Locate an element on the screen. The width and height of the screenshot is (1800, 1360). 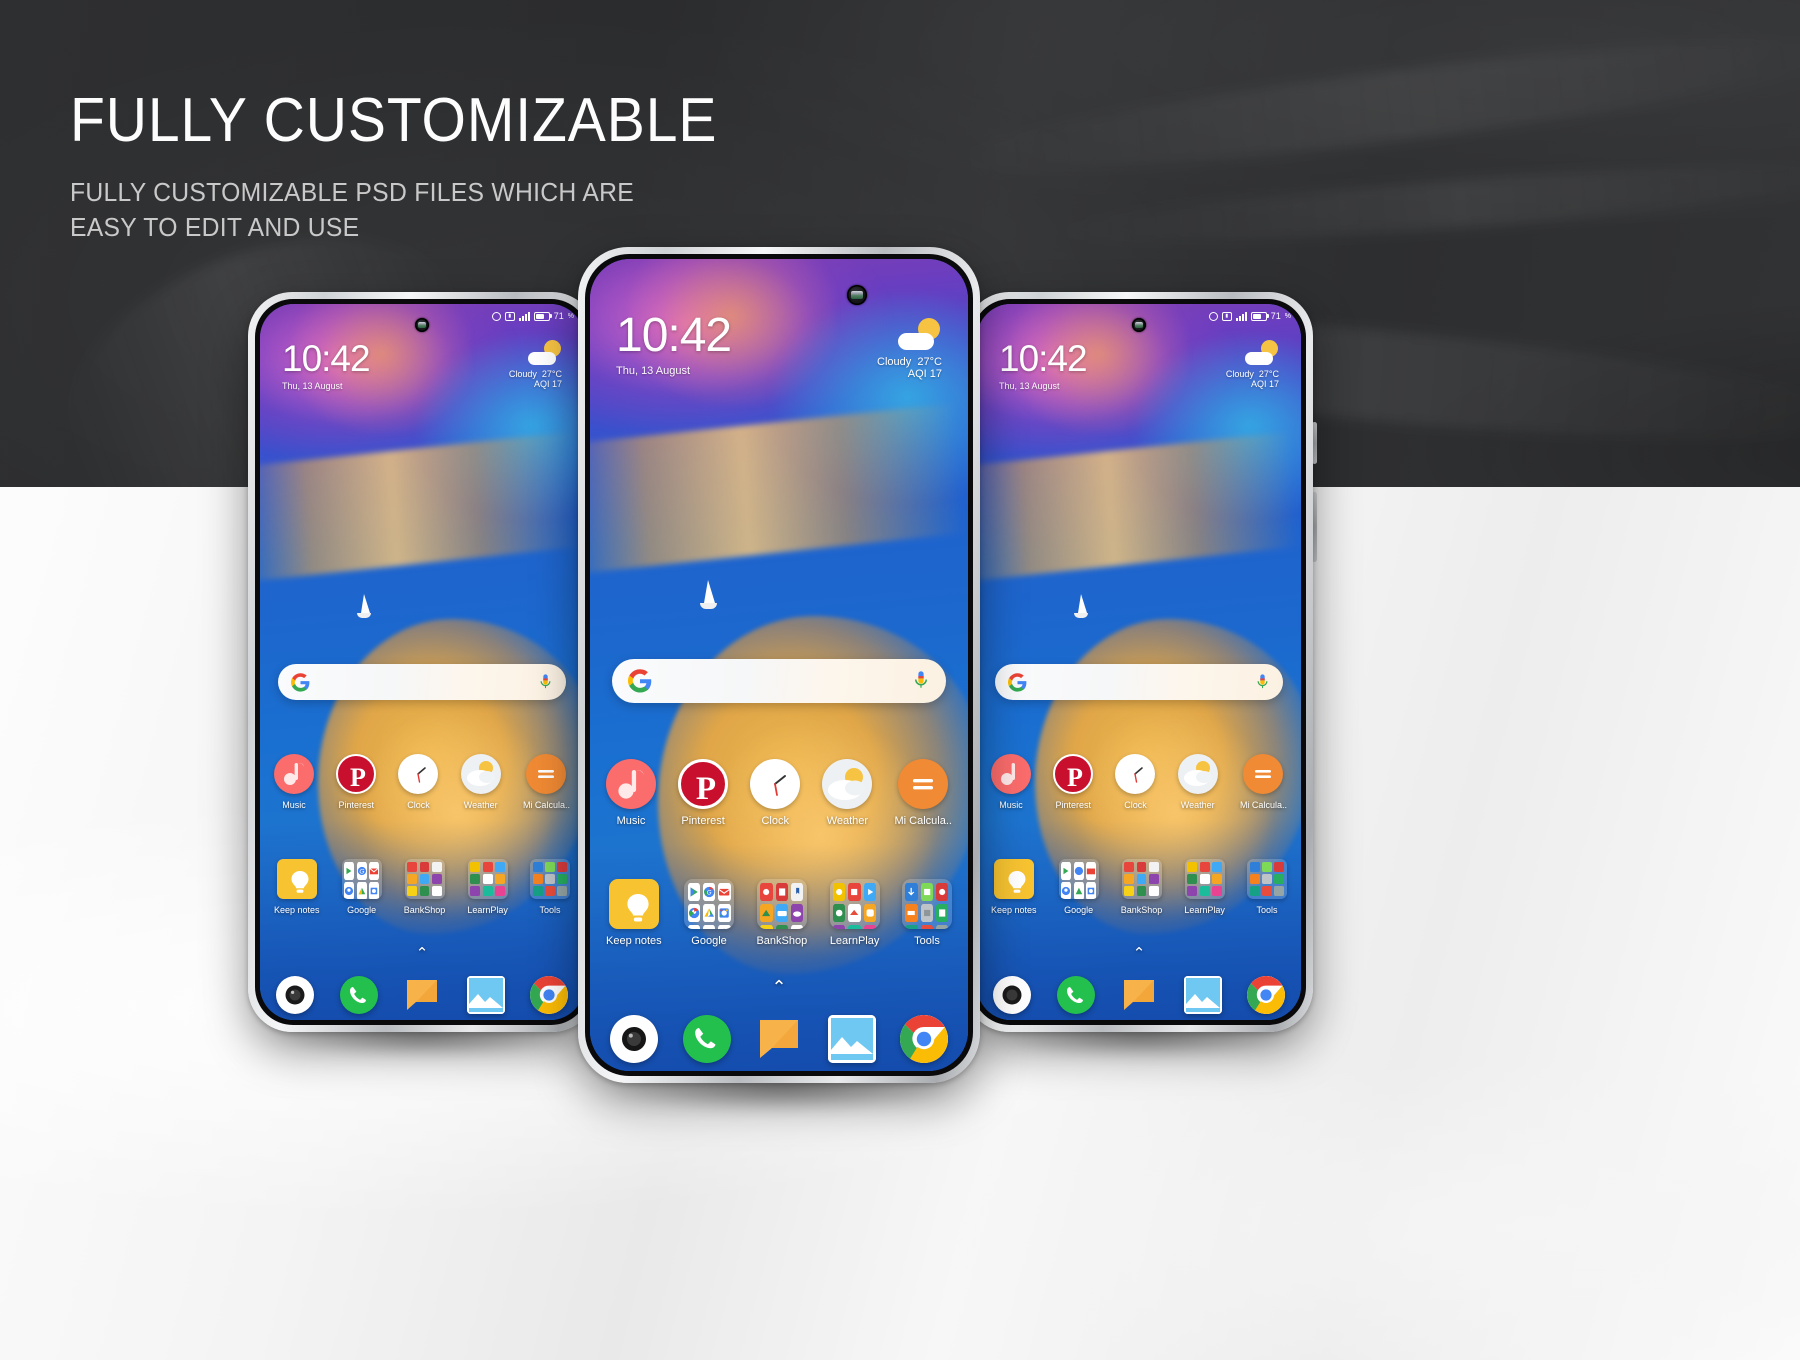
app-label: Weather is located at coordinates (1197, 805).